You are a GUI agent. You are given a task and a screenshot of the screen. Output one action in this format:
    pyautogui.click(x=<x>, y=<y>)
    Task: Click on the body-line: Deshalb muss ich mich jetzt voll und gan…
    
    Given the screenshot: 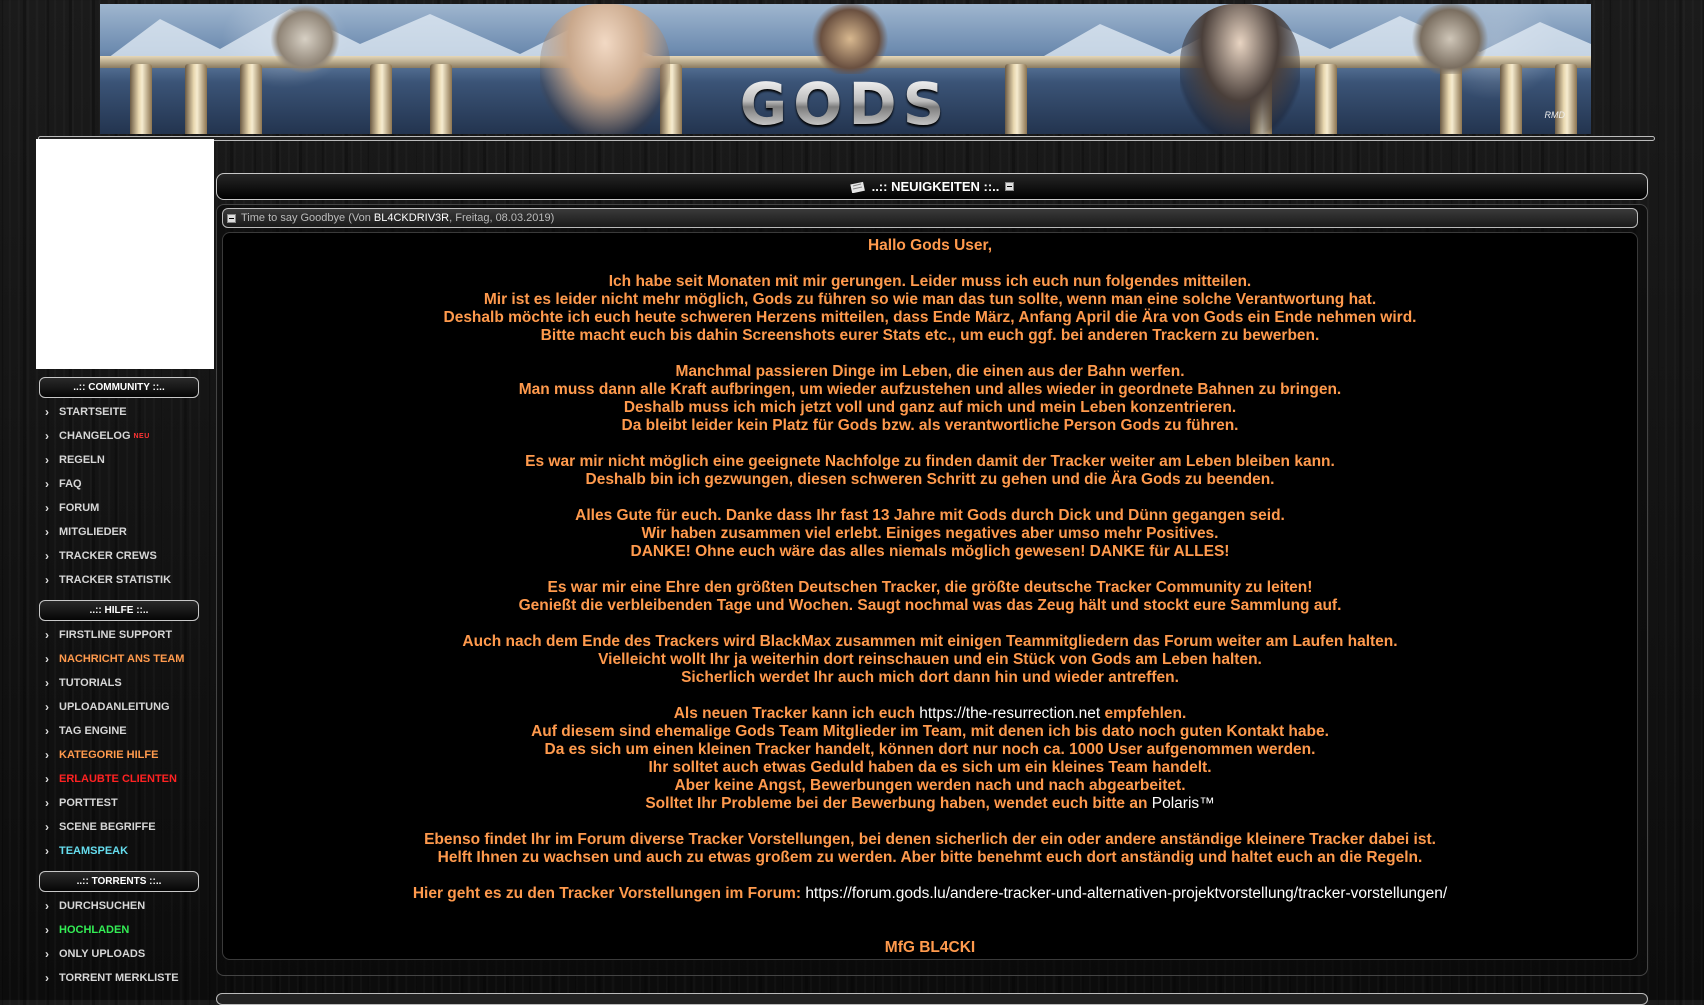 What is the action you would take?
    pyautogui.click(x=930, y=407)
    